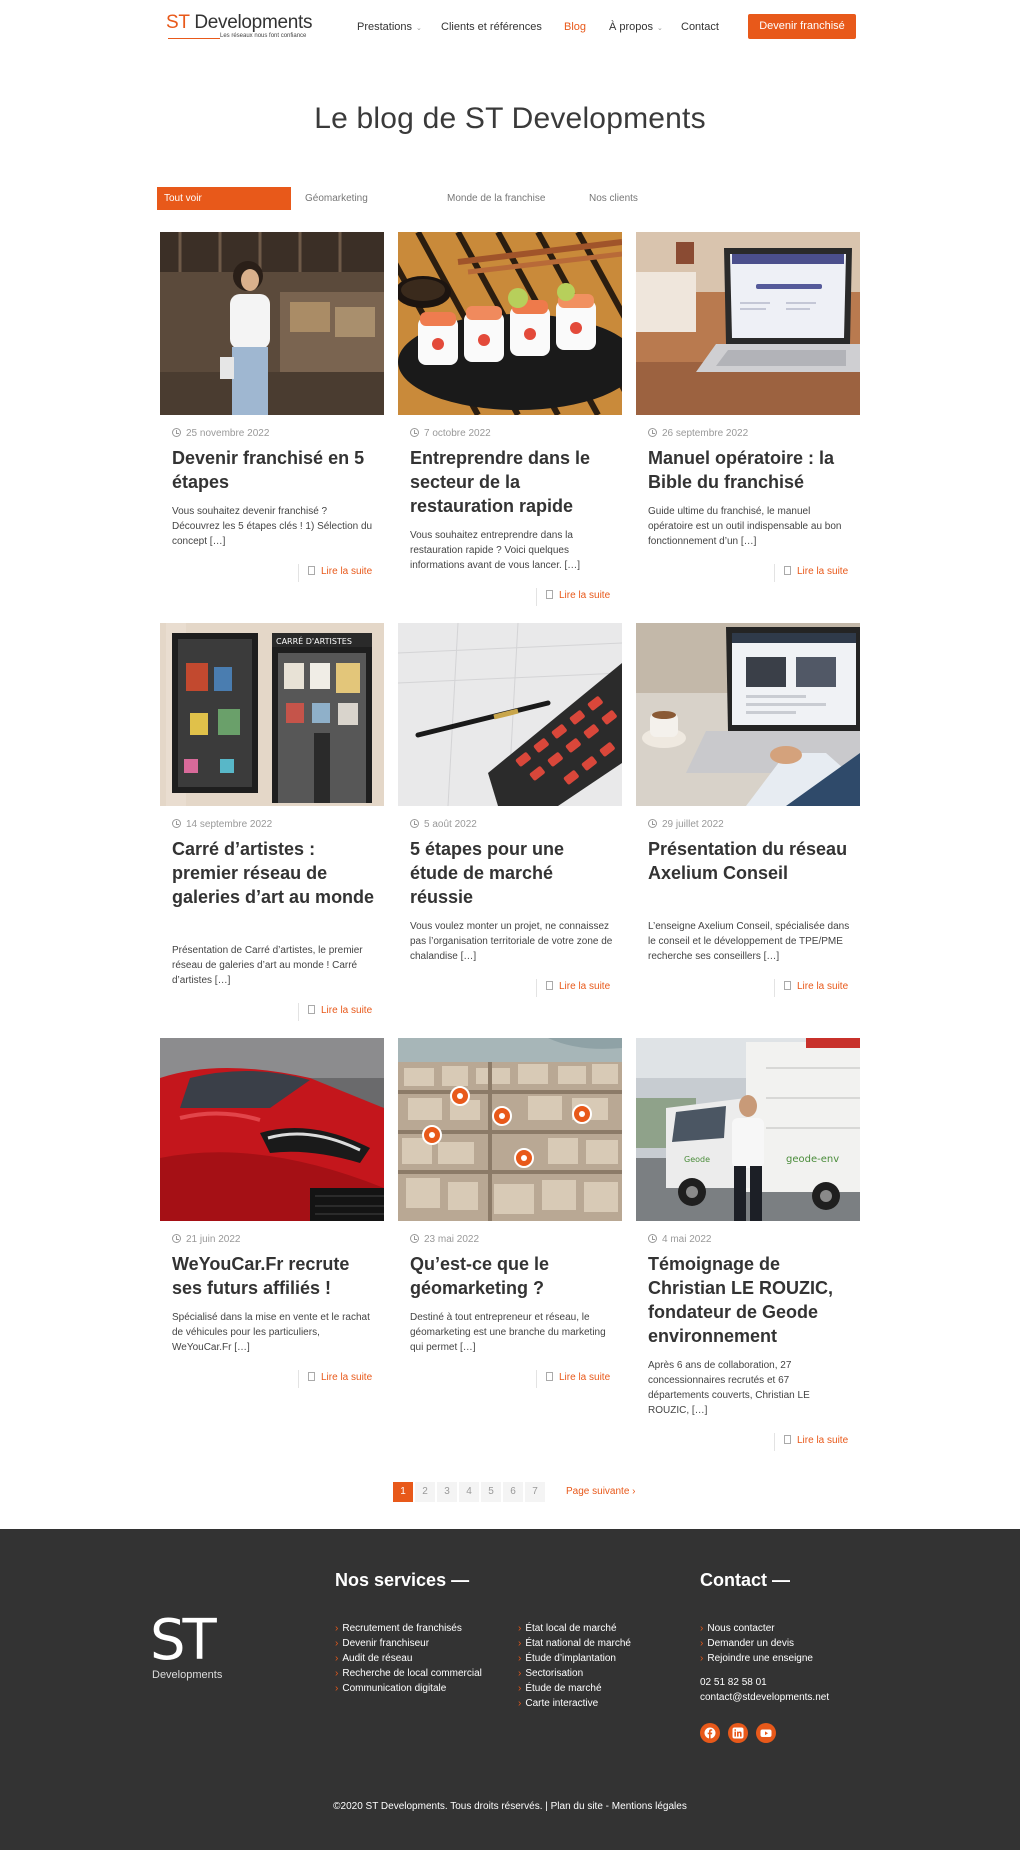 The width and height of the screenshot is (1020, 1850). I want to click on page-link-6: 6, so click(513, 1492).